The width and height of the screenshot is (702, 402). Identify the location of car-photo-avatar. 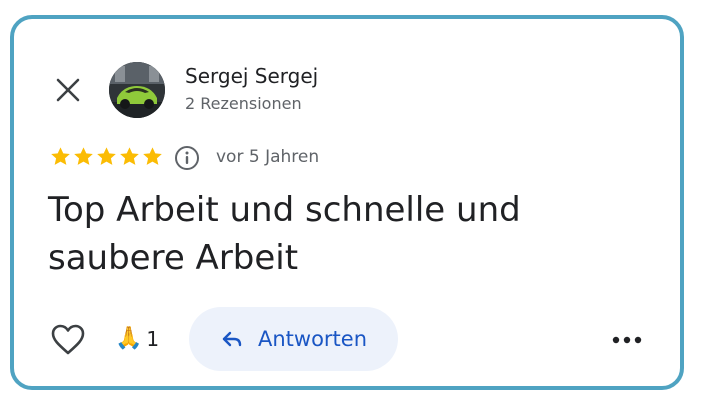
(137, 90).